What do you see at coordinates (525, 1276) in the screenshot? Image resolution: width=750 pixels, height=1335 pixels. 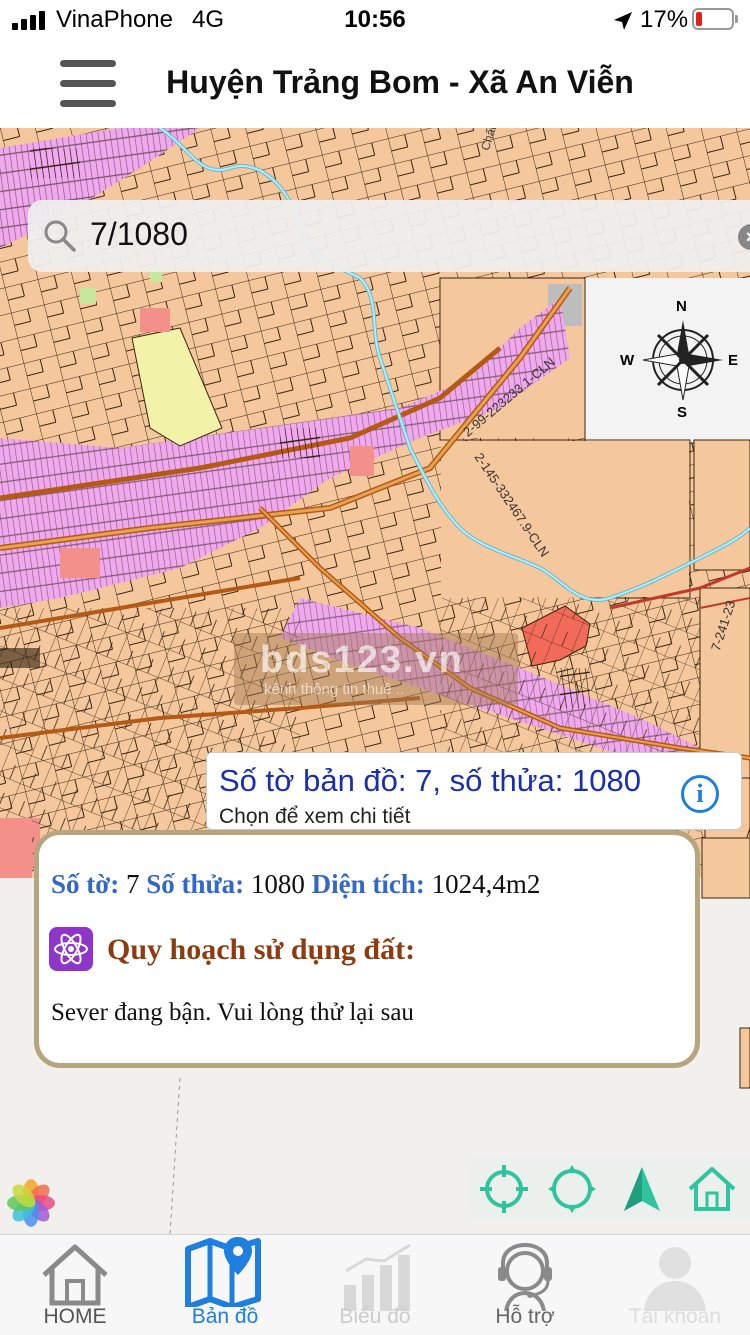 I see `support-icon` at bounding box center [525, 1276].